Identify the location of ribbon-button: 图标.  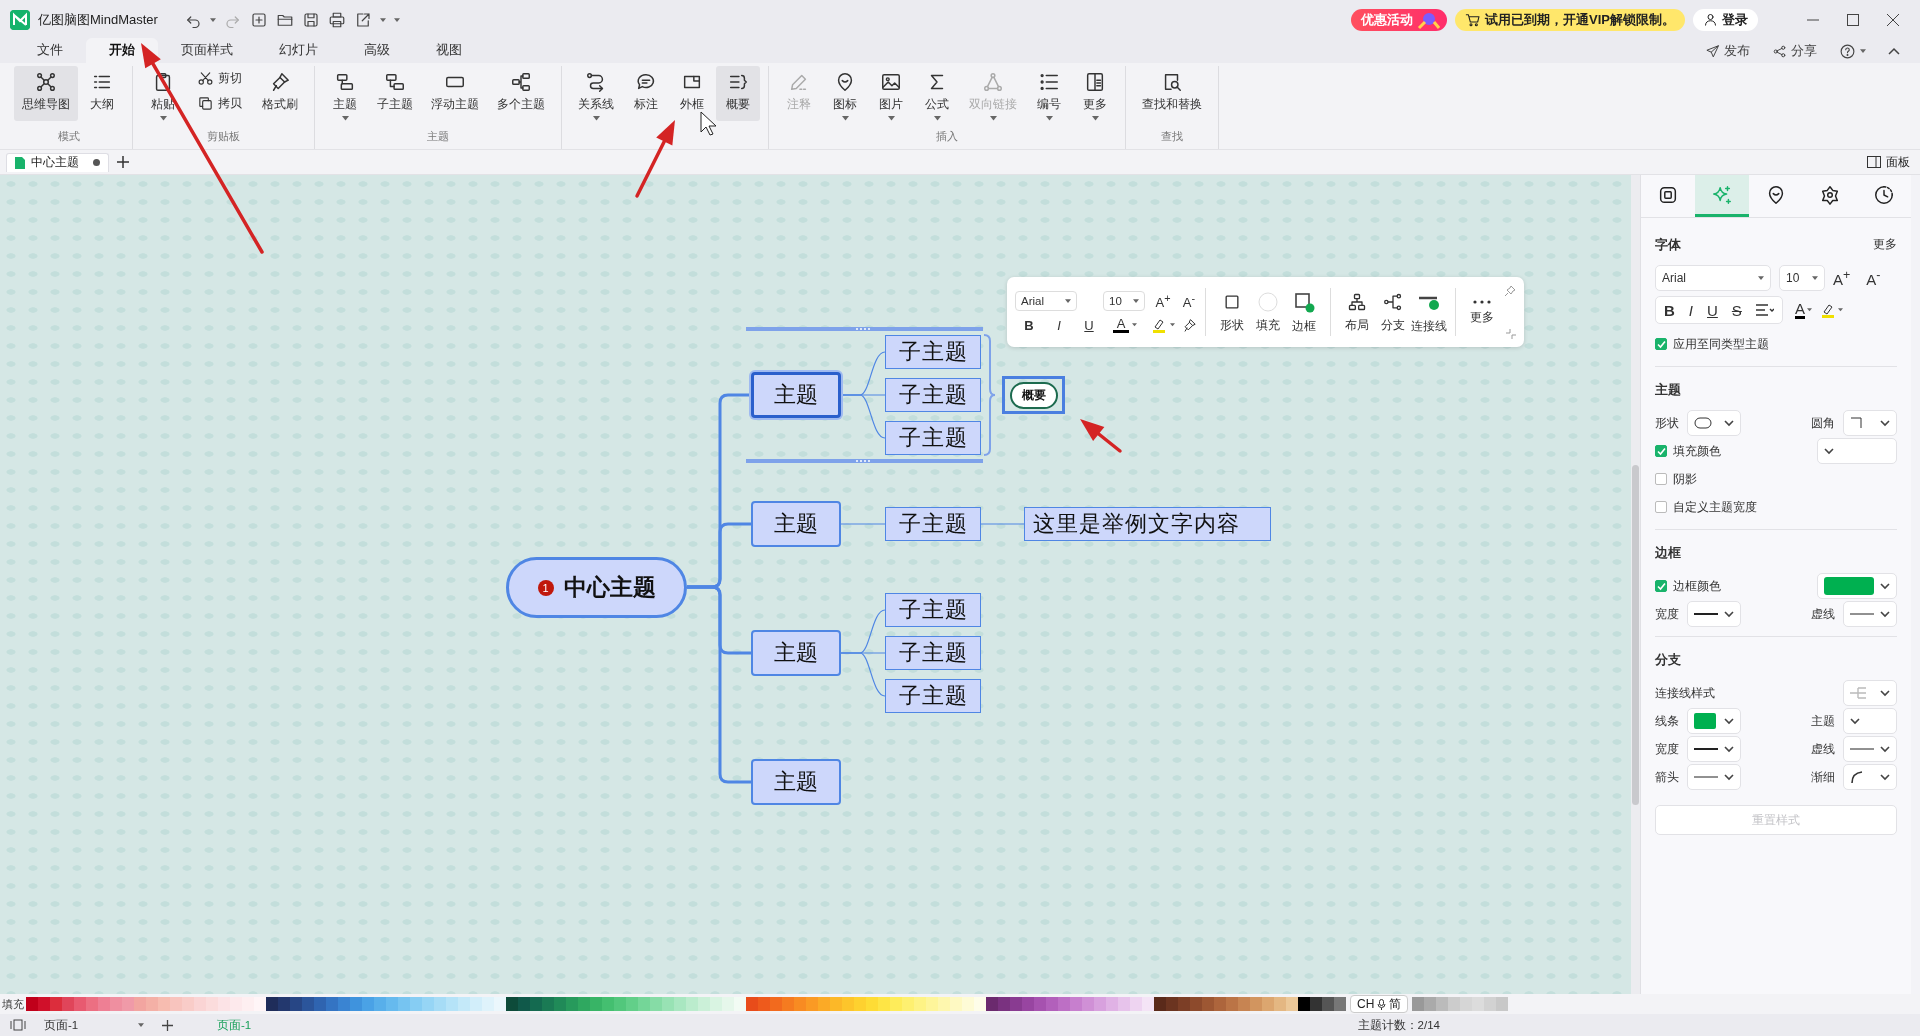
(845, 93).